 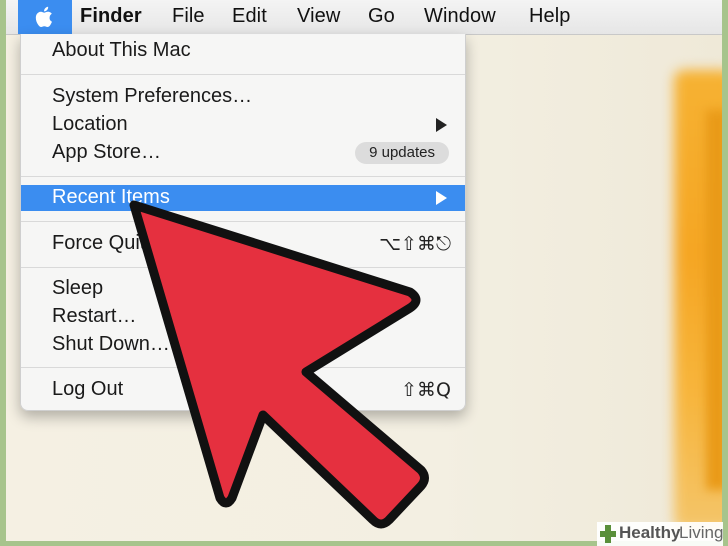 I want to click on healthy-living-cross-icon, so click(x=608, y=534).